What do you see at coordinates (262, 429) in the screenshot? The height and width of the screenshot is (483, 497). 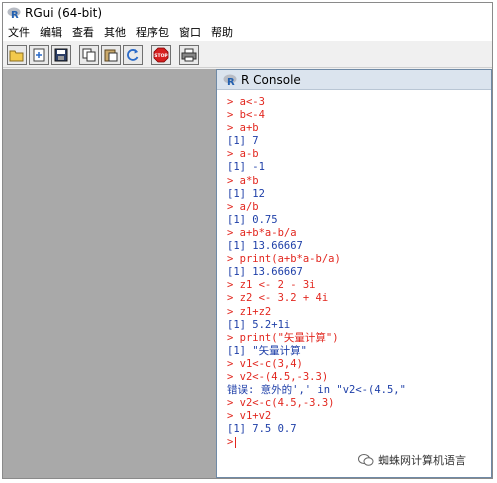 I see `console-output-line: [1] 7.5 0.7` at bounding box center [262, 429].